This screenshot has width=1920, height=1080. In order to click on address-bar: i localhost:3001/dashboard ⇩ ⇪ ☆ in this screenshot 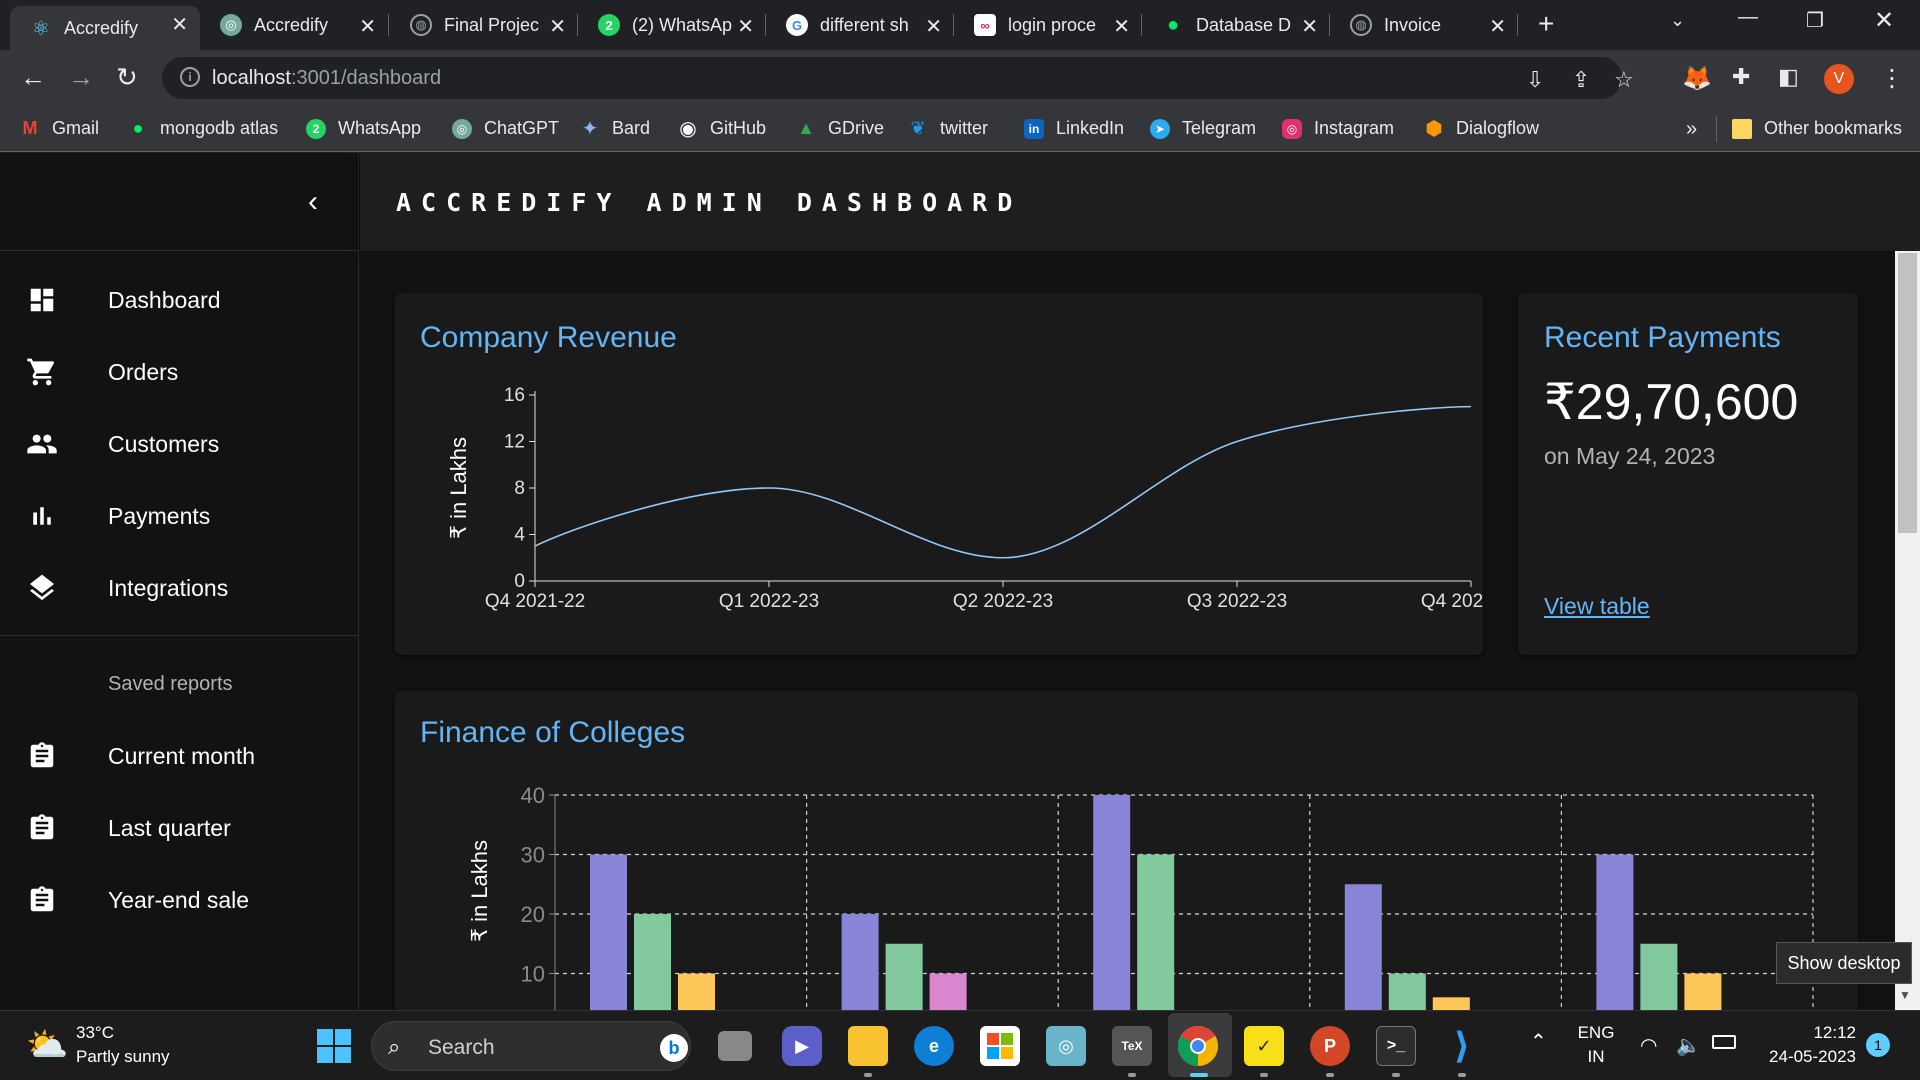, I will do `click(898, 78)`.